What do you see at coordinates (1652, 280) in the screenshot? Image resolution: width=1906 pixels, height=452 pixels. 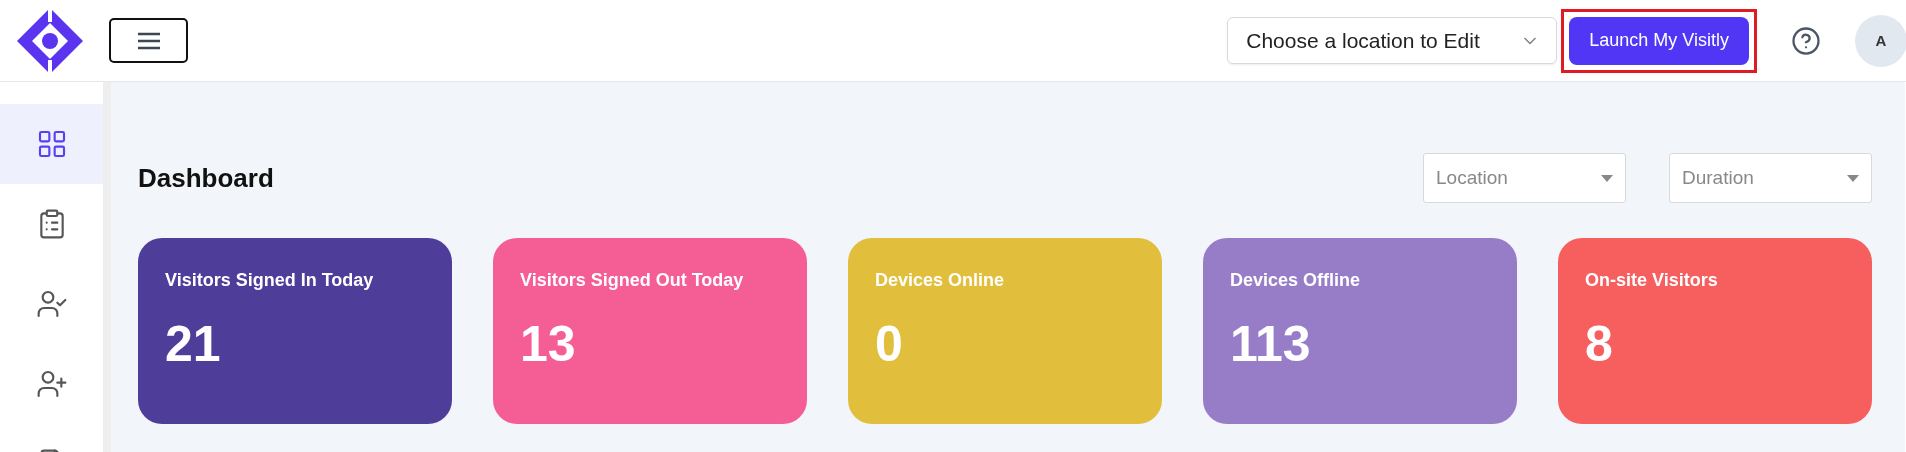 I see `stat-label: On-site Visitors` at bounding box center [1652, 280].